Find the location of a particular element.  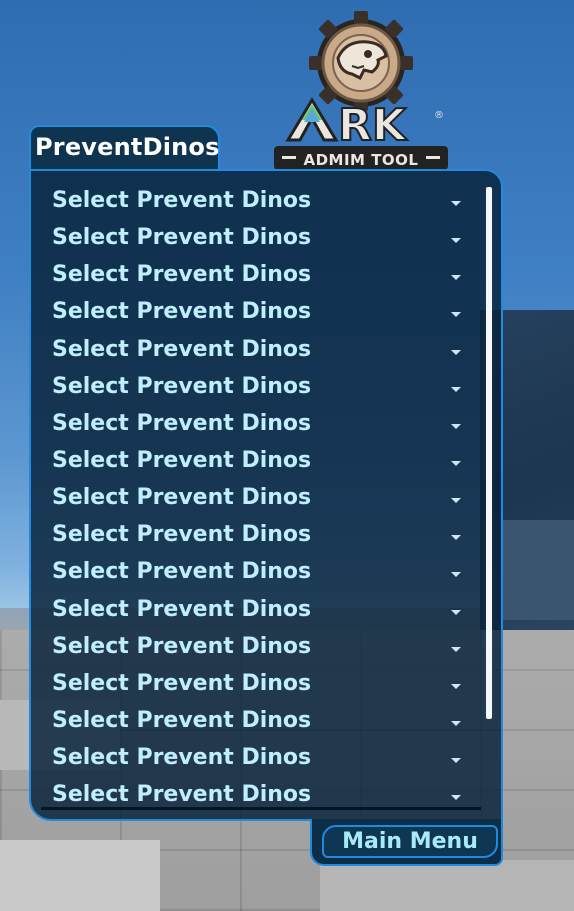

svg-text: ADMIM TOOL is located at coordinates (360, 160).